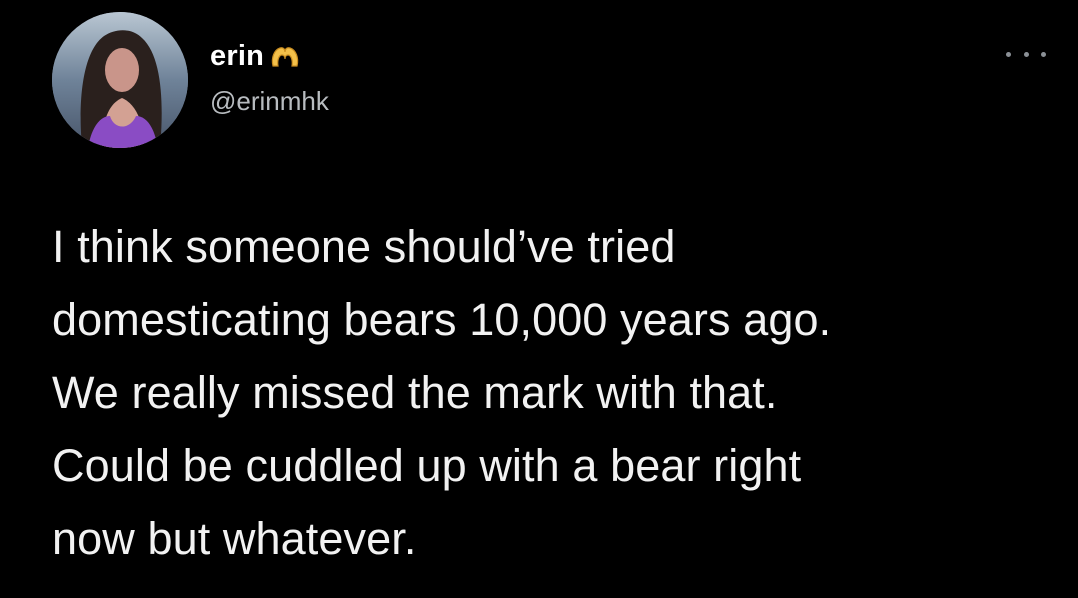  I want to click on heart-hands-icon, so click(285, 57).